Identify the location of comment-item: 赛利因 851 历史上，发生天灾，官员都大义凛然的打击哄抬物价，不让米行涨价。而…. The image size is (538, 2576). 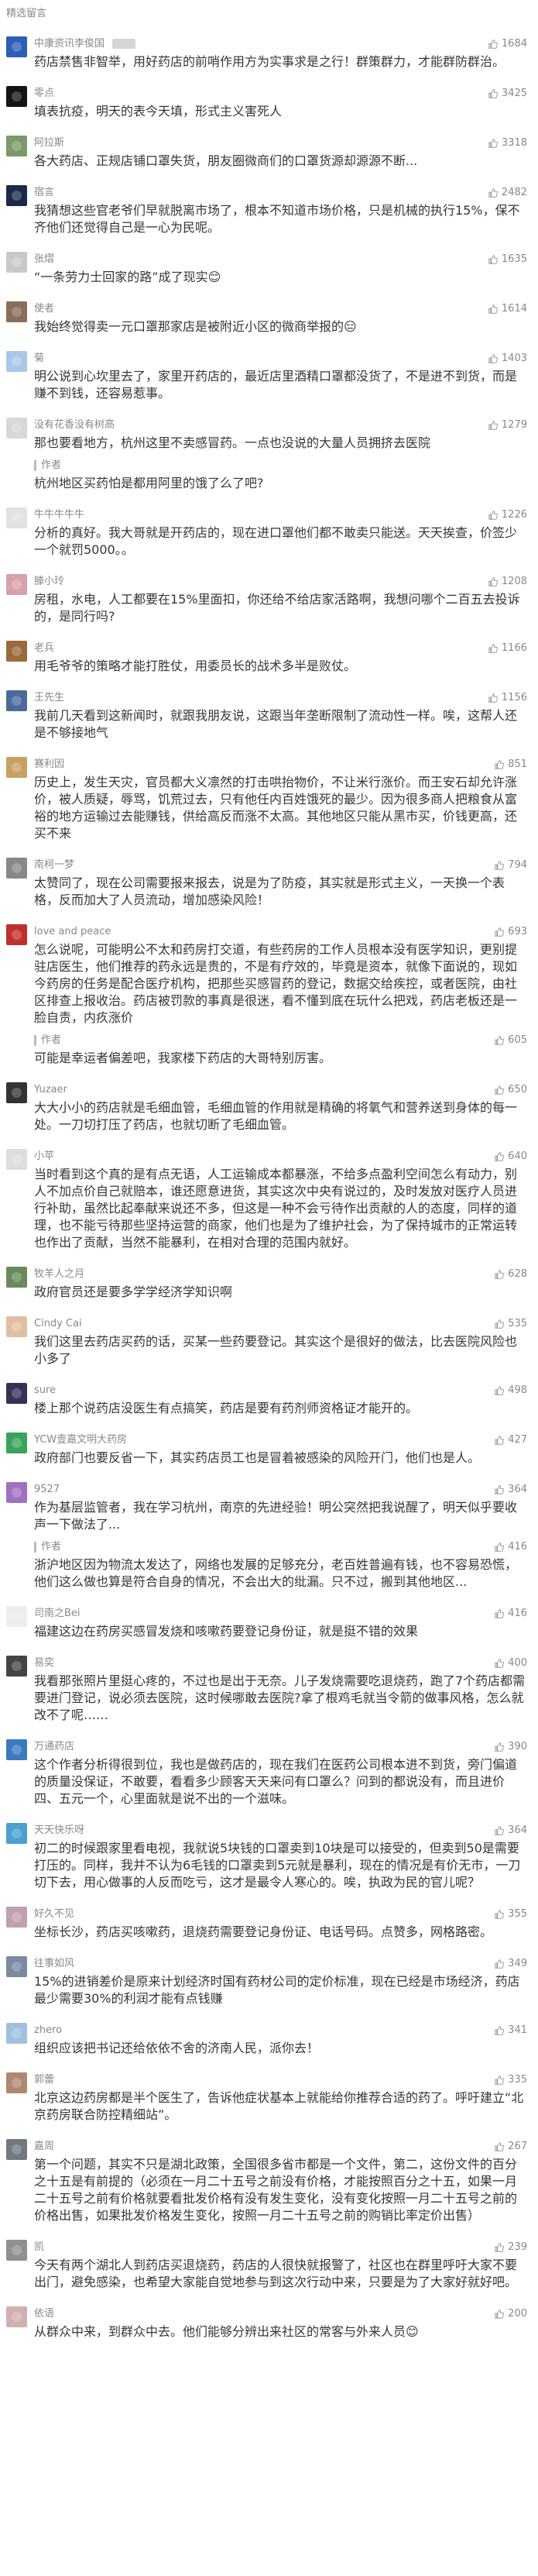
(269, 798).